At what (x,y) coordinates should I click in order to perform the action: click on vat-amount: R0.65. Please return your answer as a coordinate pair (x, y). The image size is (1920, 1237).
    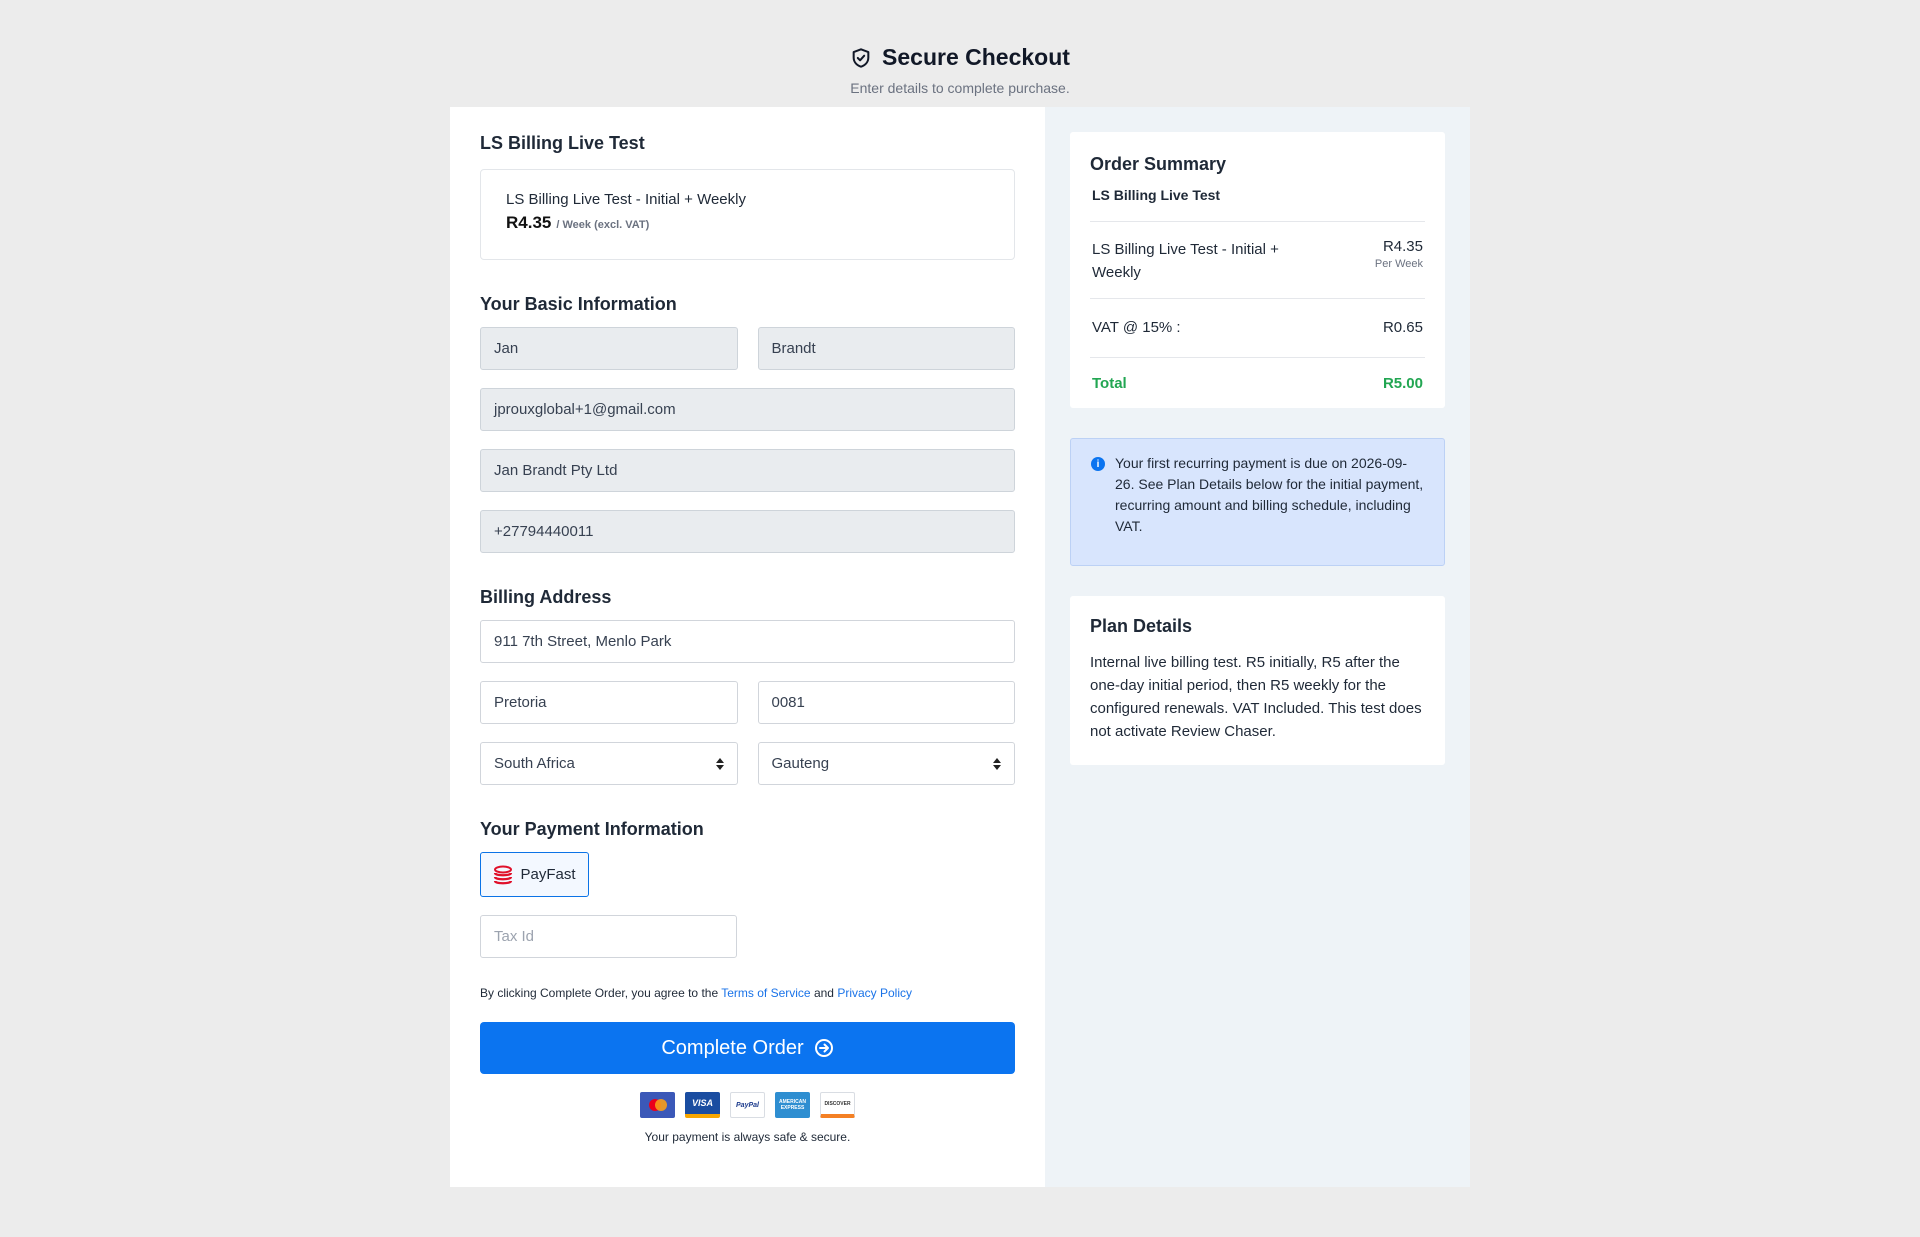
    Looking at the image, I should click on (1402, 327).